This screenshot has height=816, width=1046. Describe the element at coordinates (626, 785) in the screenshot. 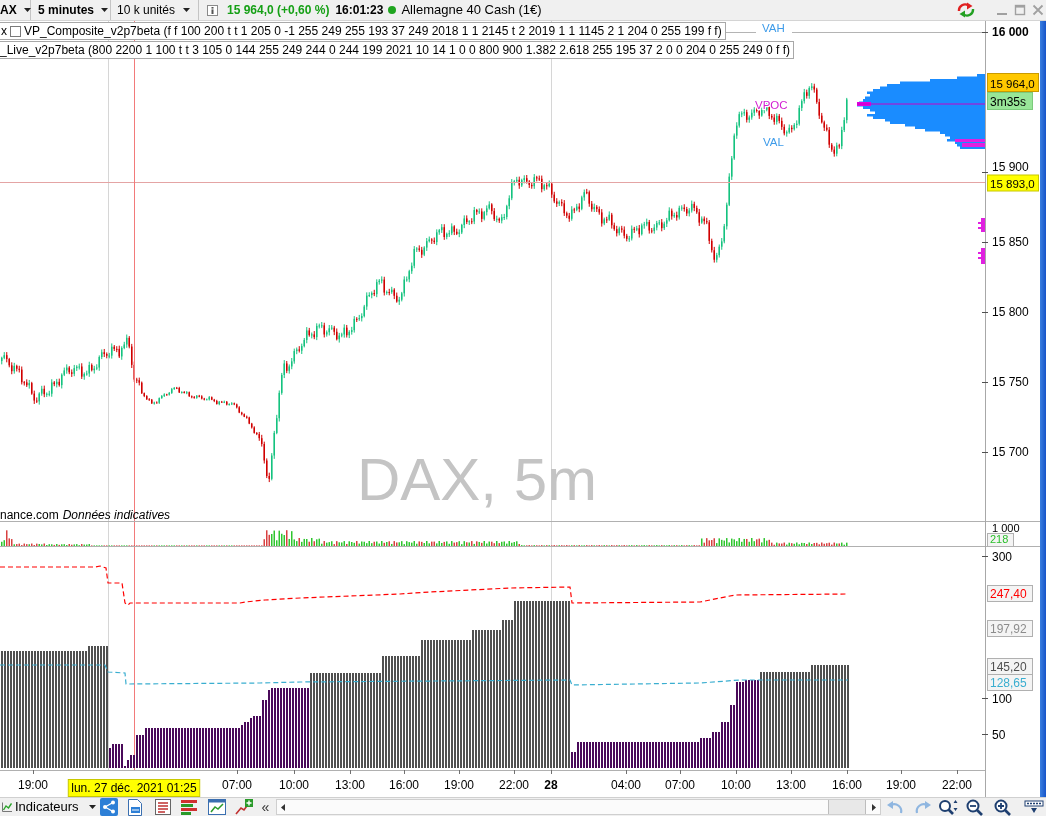

I see `time-axis-label: 04:00` at that location.